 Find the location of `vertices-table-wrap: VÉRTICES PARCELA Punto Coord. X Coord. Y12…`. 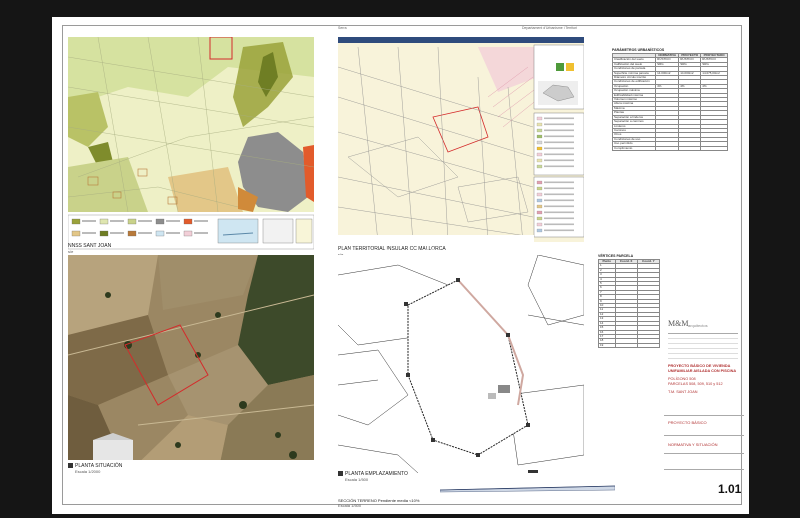

vertices-table-wrap: VÉRTICES PARCELA Punto Coord. X Coord. Y12… is located at coordinates (629, 301).